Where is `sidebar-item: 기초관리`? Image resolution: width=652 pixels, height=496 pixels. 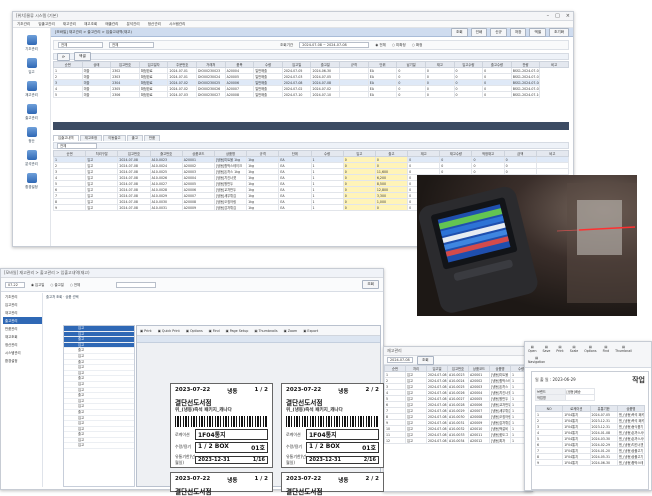 sidebar-item: 기초관리 is located at coordinates (22, 296).